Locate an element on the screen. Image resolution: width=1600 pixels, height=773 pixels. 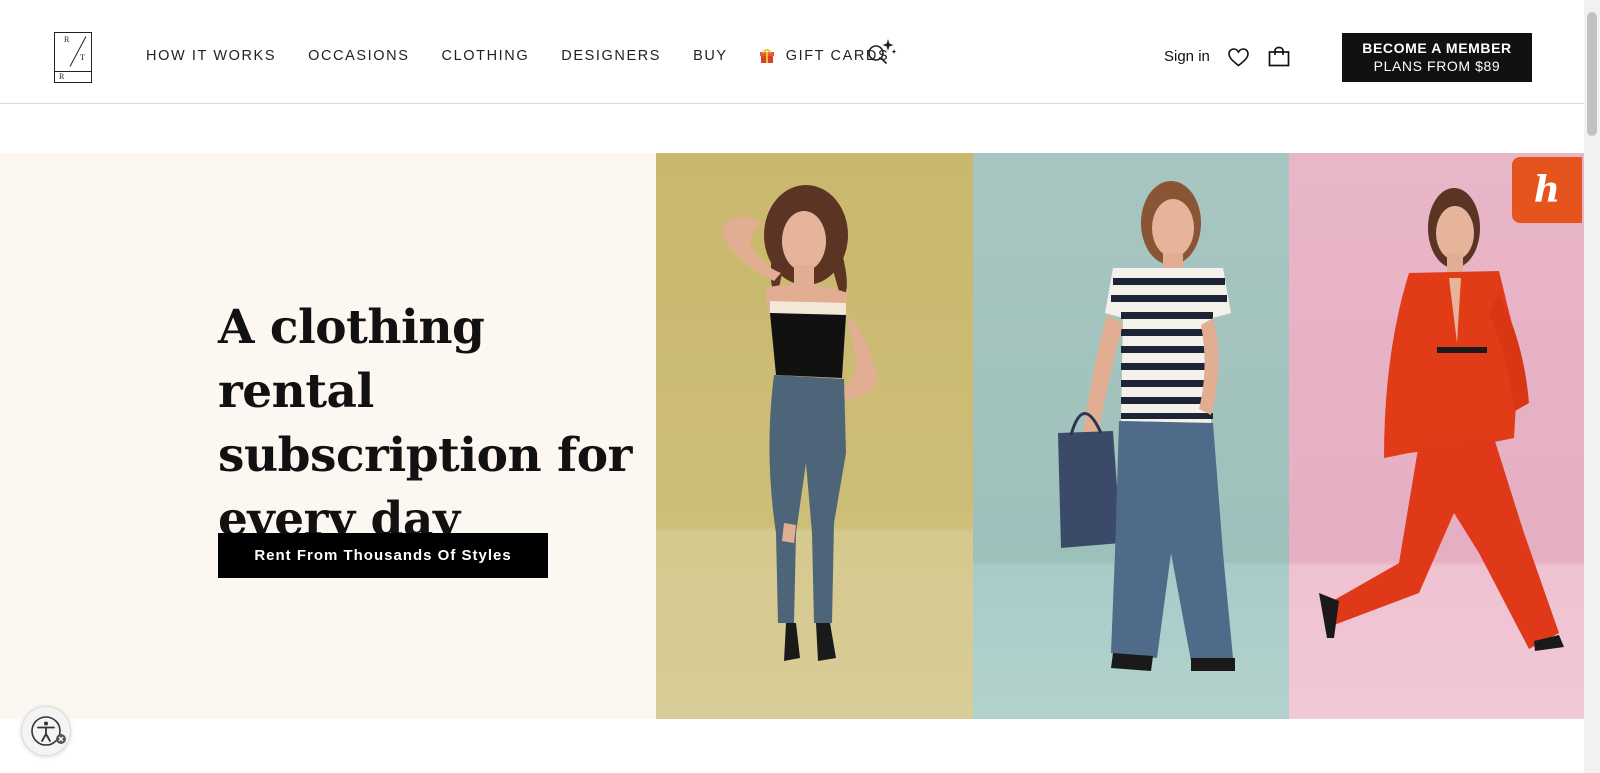
logo-letter: T is located at coordinates (82, 57).